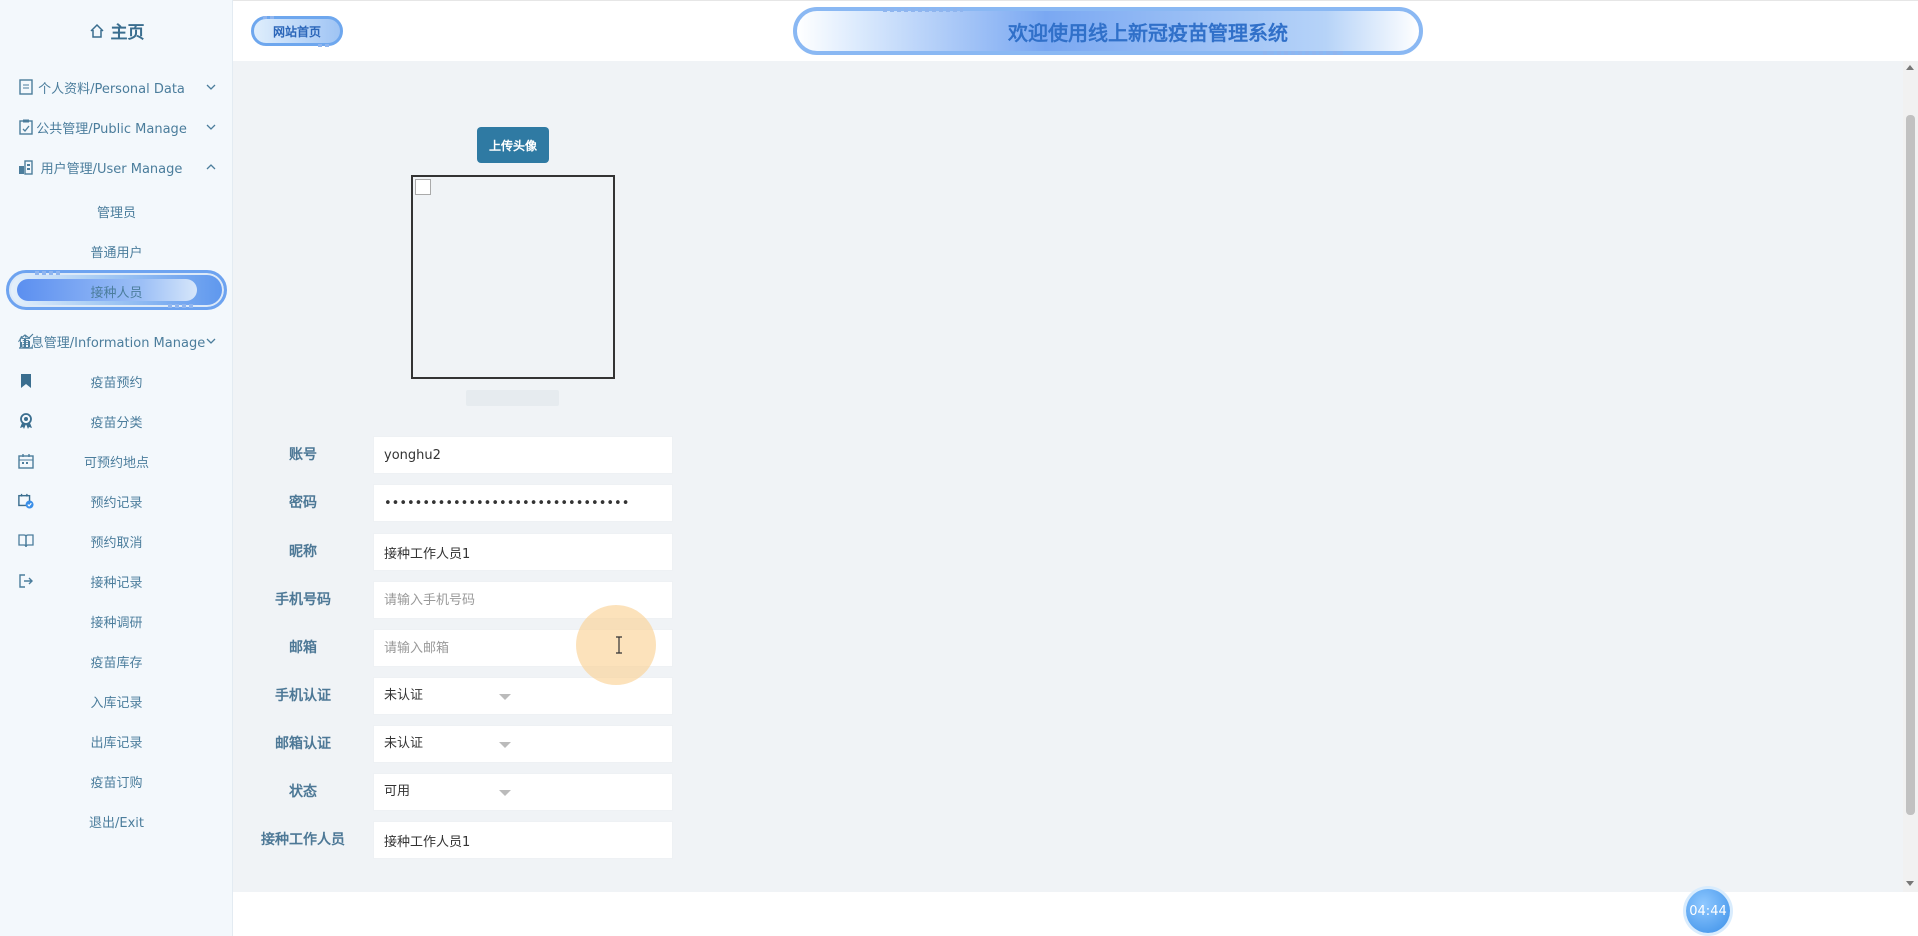 The image size is (1918, 936). What do you see at coordinates (619, 645) in the screenshot?
I see `text-cursor-icon` at bounding box center [619, 645].